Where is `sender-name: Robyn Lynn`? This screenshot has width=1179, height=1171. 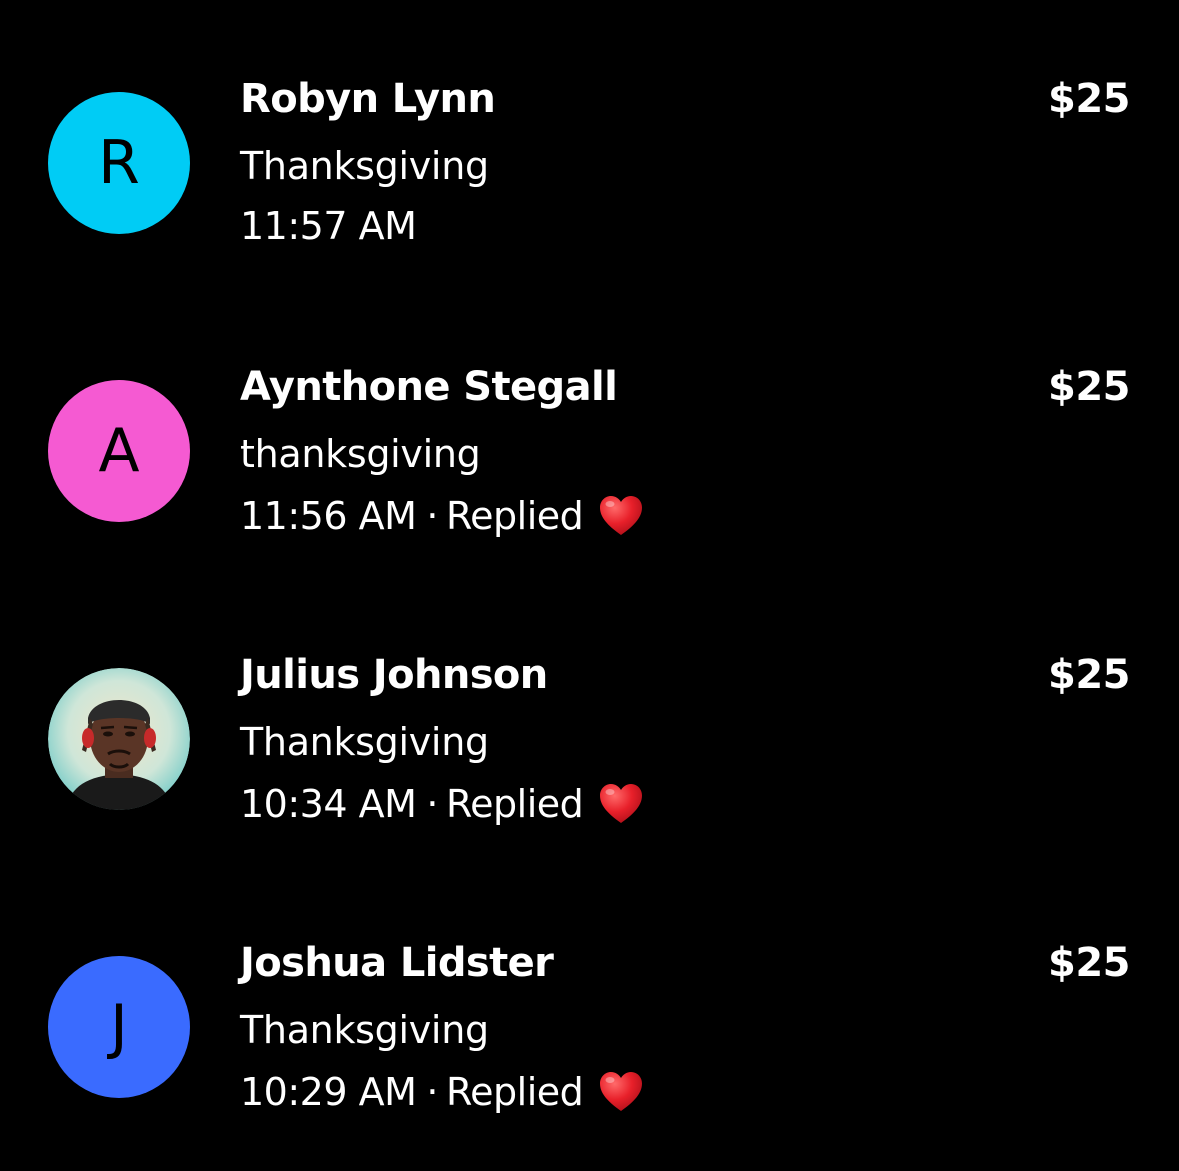
sender-name: Robyn Lynn is located at coordinates (368, 99).